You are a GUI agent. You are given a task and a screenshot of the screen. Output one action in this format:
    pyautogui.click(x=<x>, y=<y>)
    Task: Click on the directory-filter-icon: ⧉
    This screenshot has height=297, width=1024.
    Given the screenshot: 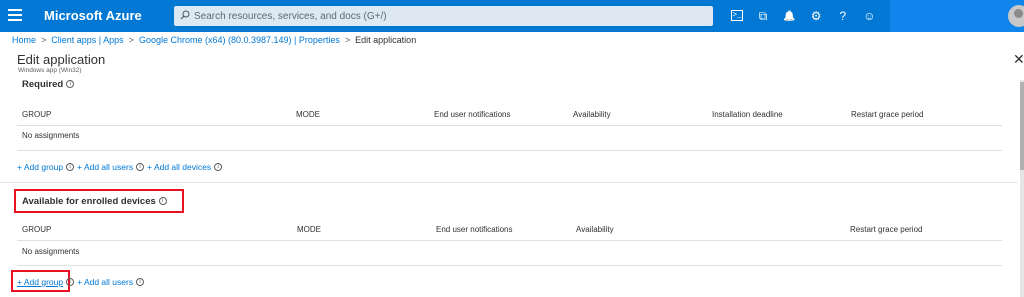 What is the action you would take?
    pyautogui.click(x=763, y=16)
    